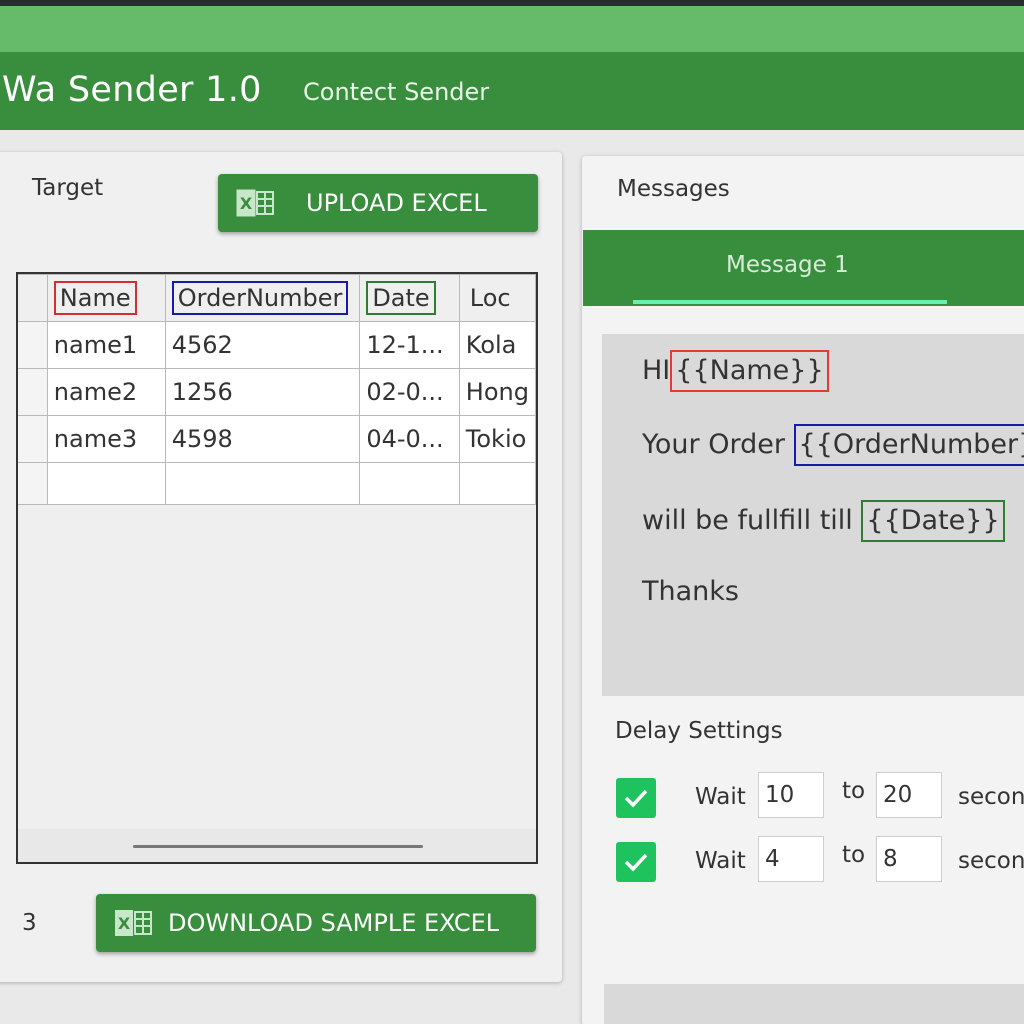 This screenshot has height=1024, width=1024. Describe the element at coordinates (823, 521) in the screenshot. I see `message-line-3: will be fullfill till {{Date}}` at that location.